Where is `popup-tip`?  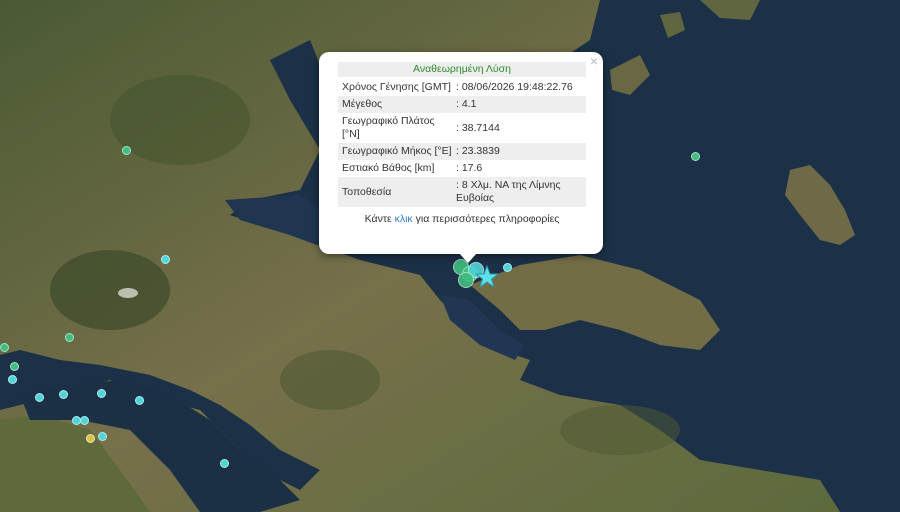
popup-tip is located at coordinates (468, 258).